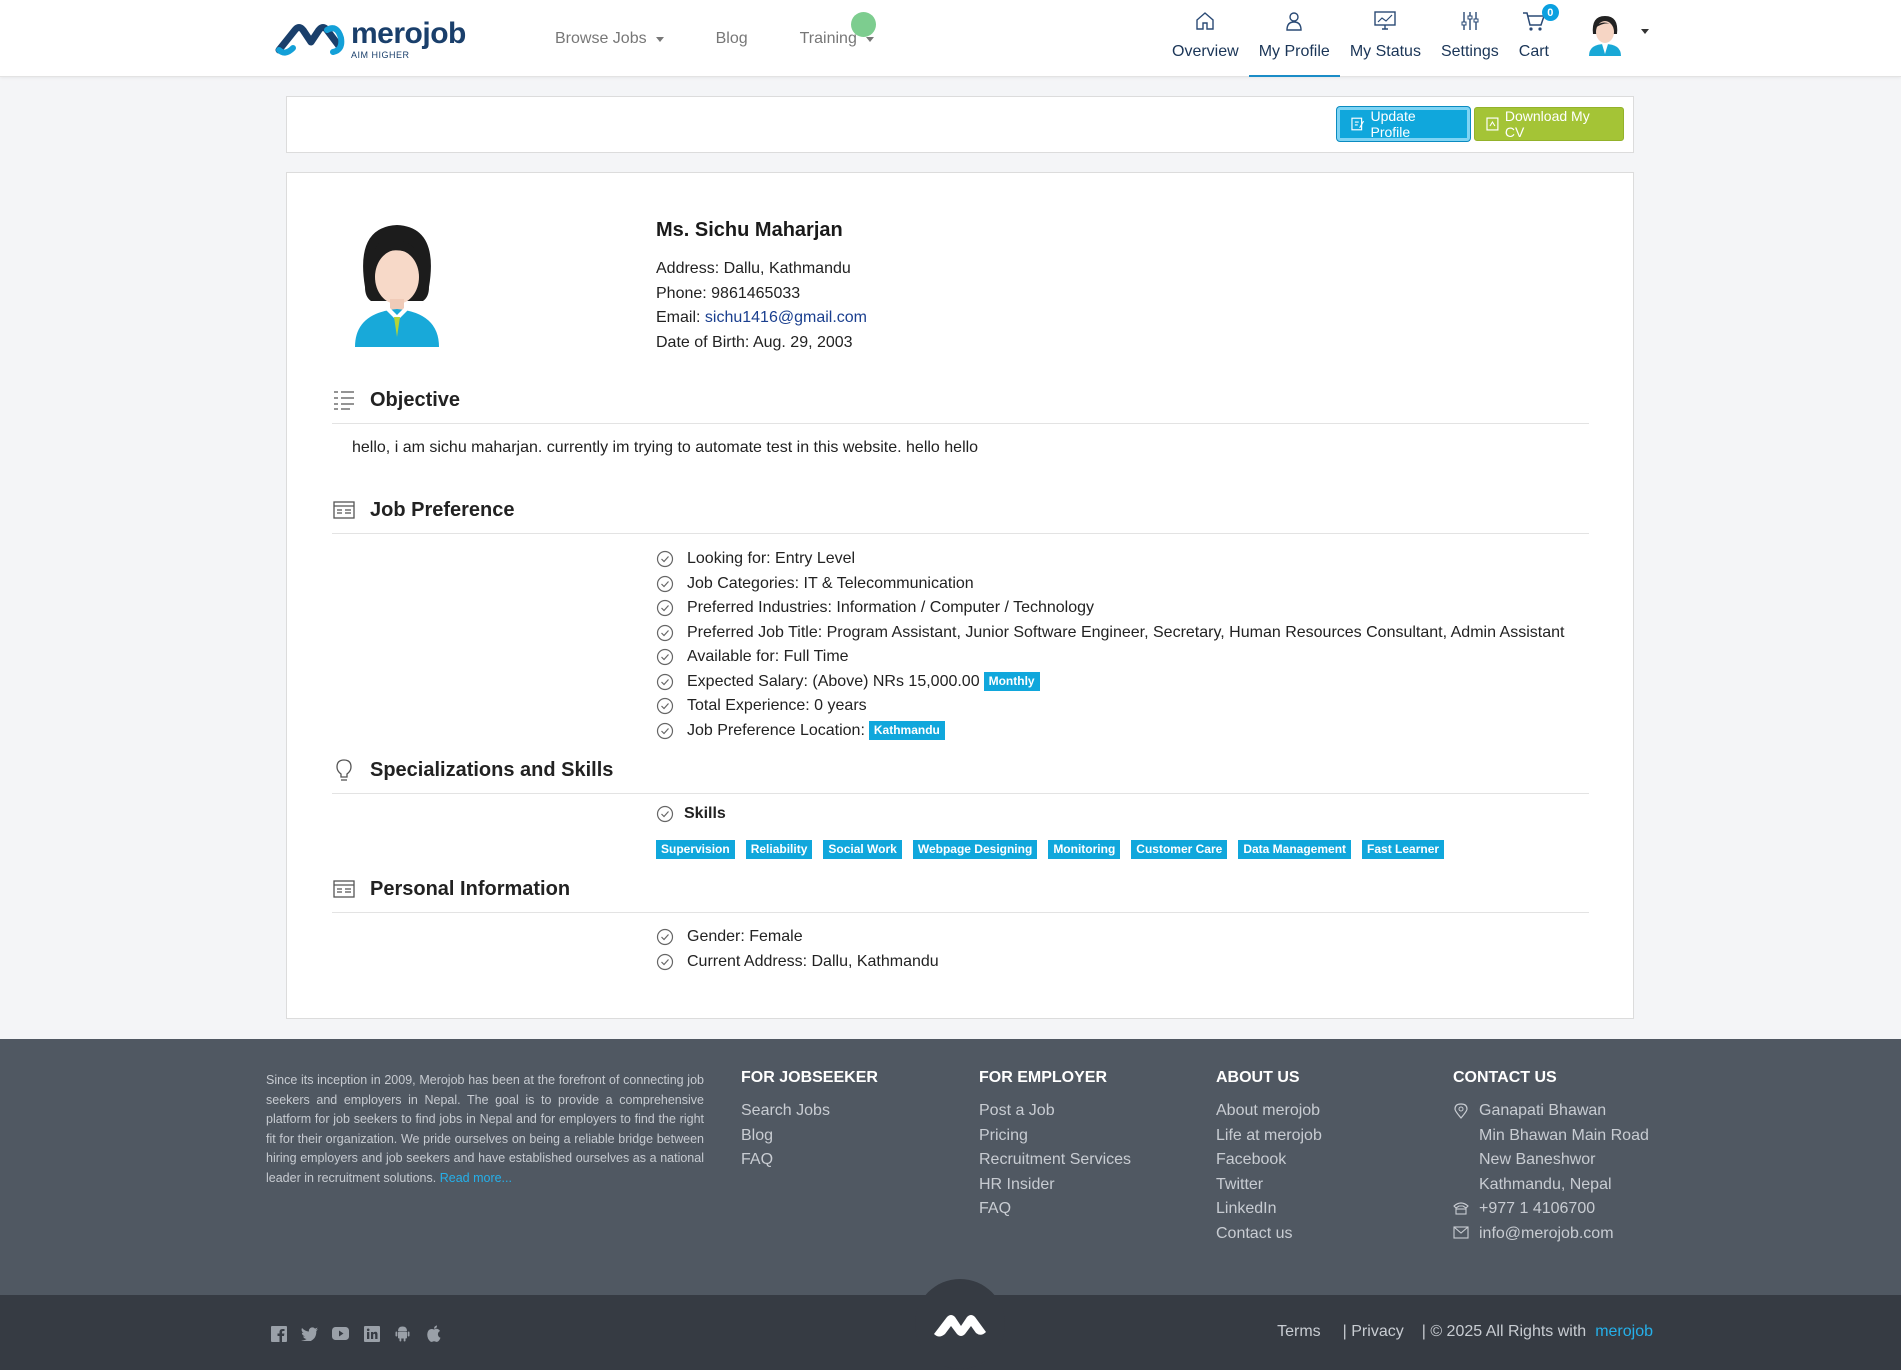  Describe the element at coordinates (1550, 12) in the screenshot. I see `cart-count-badge: 0` at that location.